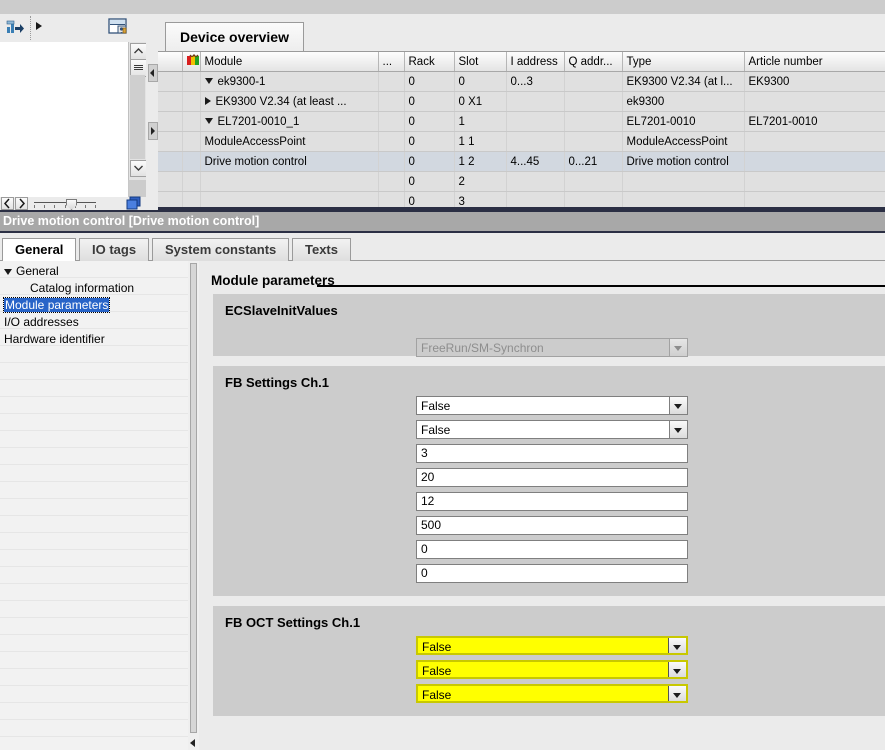  I want to click on input-observer-feed-forward: 0, so click(552, 549).